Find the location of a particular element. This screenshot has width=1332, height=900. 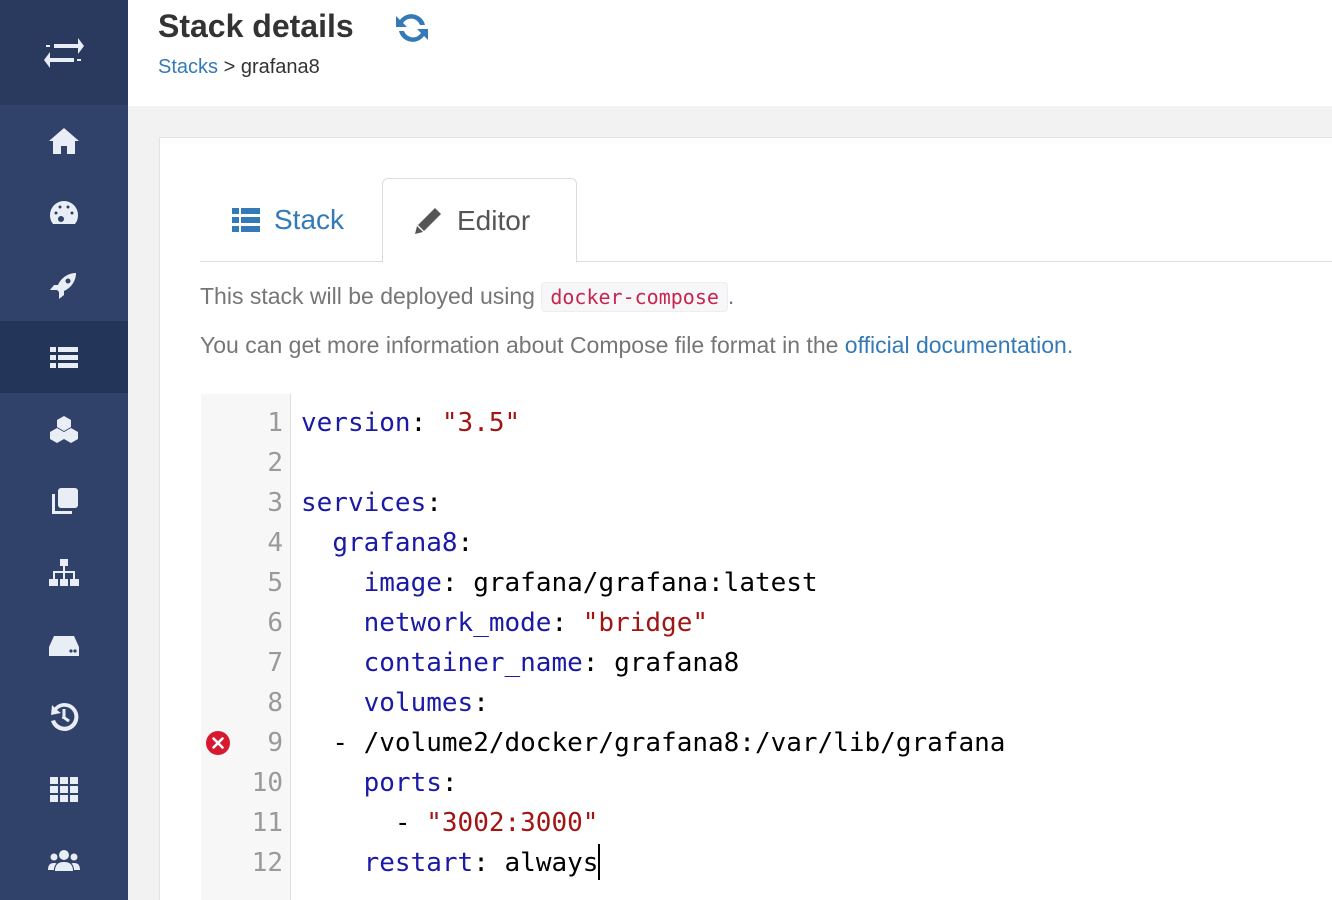

yaml-value: "3.5" is located at coordinates (481, 423).